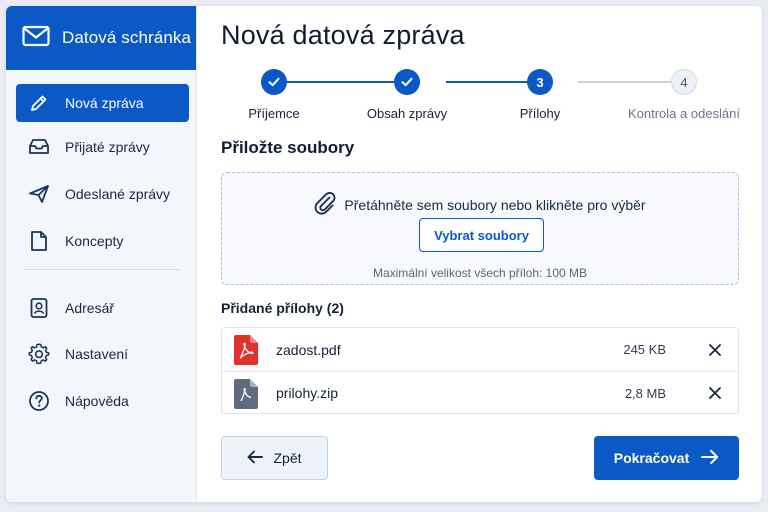  I want to click on sidebar-divider, so click(102, 269).